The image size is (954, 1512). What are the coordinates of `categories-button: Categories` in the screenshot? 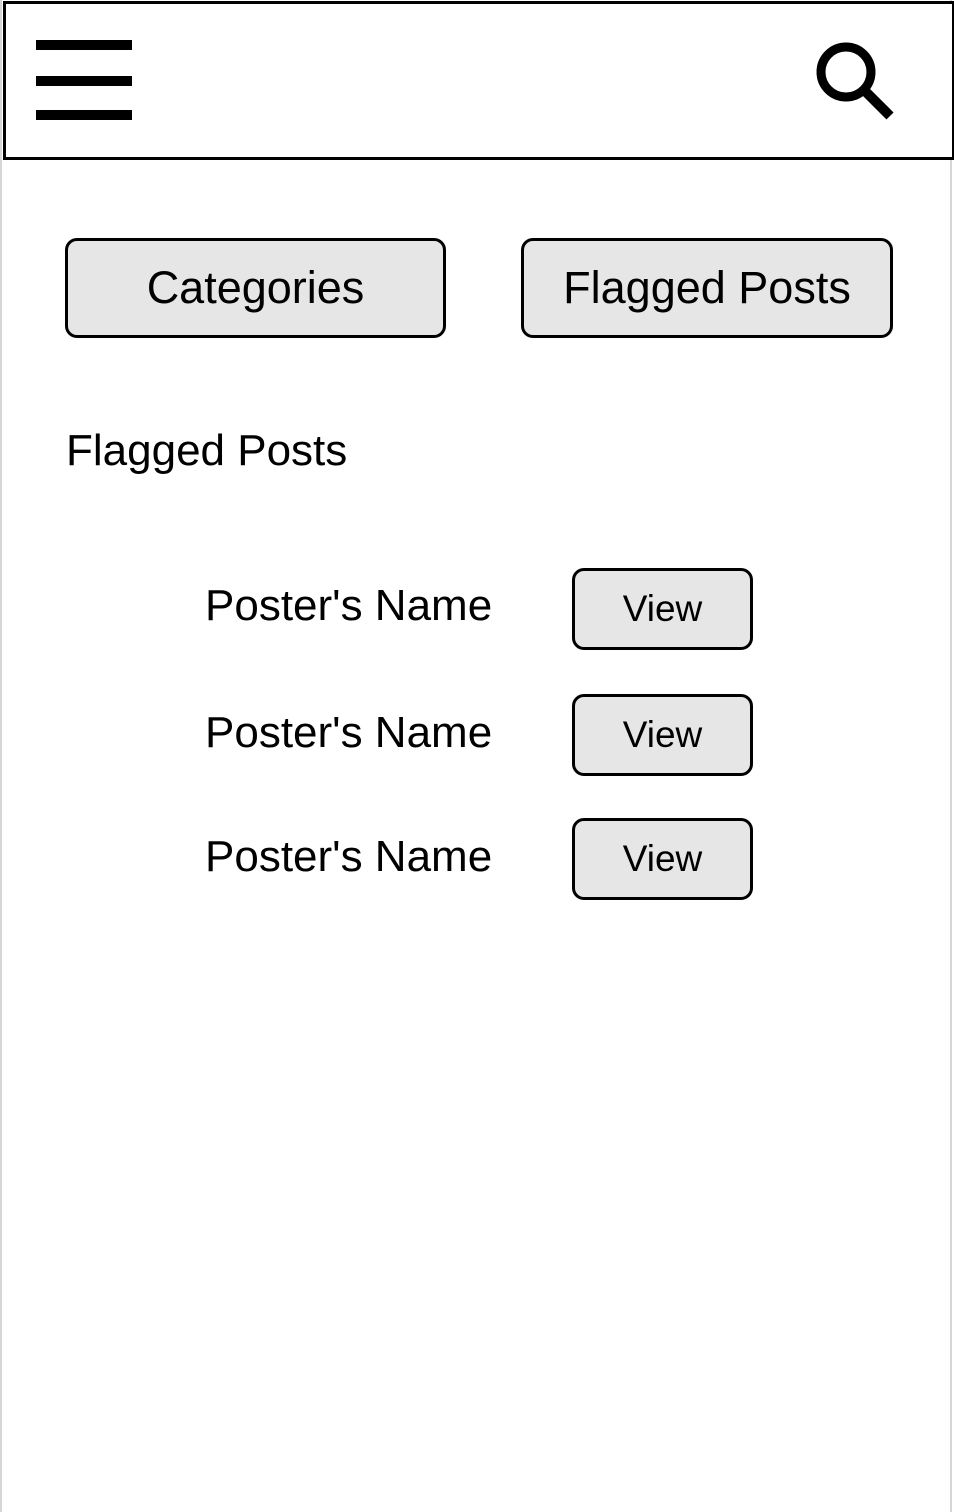 It's located at (255, 288).